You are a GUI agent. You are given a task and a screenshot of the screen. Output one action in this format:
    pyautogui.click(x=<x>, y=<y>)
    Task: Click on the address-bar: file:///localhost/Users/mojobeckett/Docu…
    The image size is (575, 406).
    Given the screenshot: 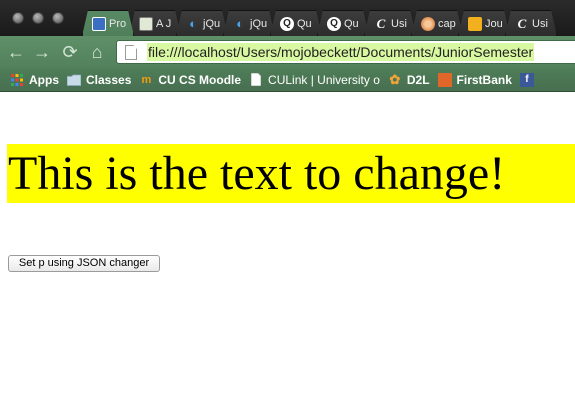 What is the action you would take?
    pyautogui.click(x=345, y=52)
    